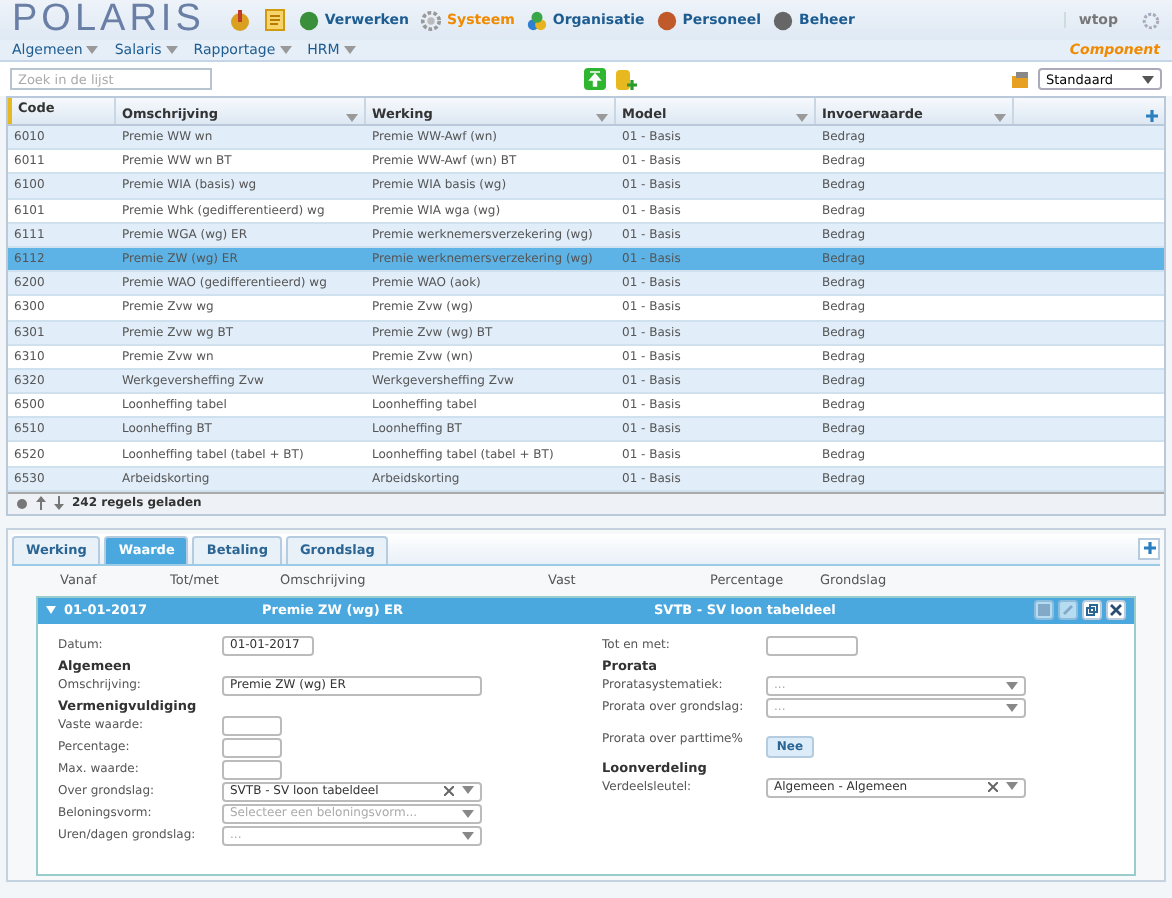  Describe the element at coordinates (59, 503) in the screenshot. I see `arrow-down-icon` at that location.